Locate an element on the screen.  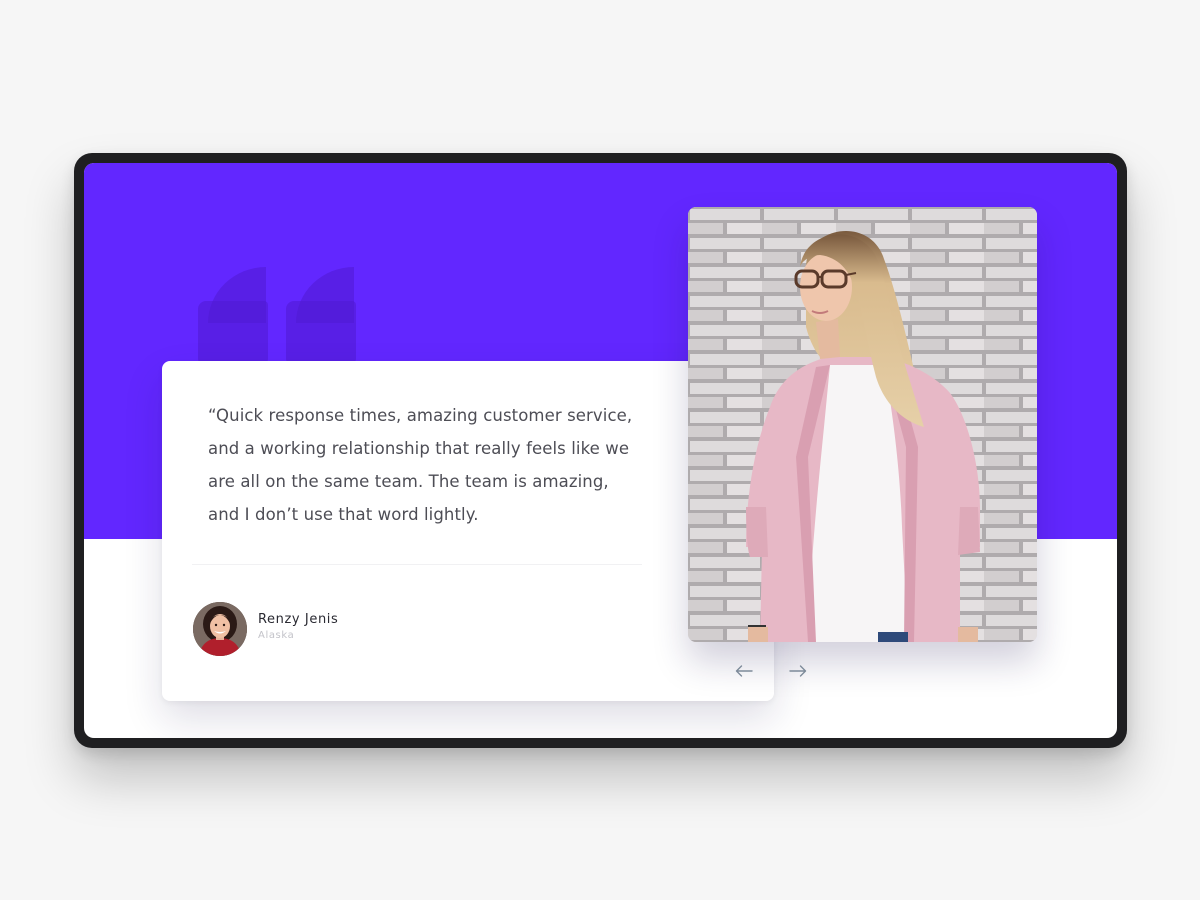
quote-line: and I don’t use that word lightly. is located at coordinates (343, 514).